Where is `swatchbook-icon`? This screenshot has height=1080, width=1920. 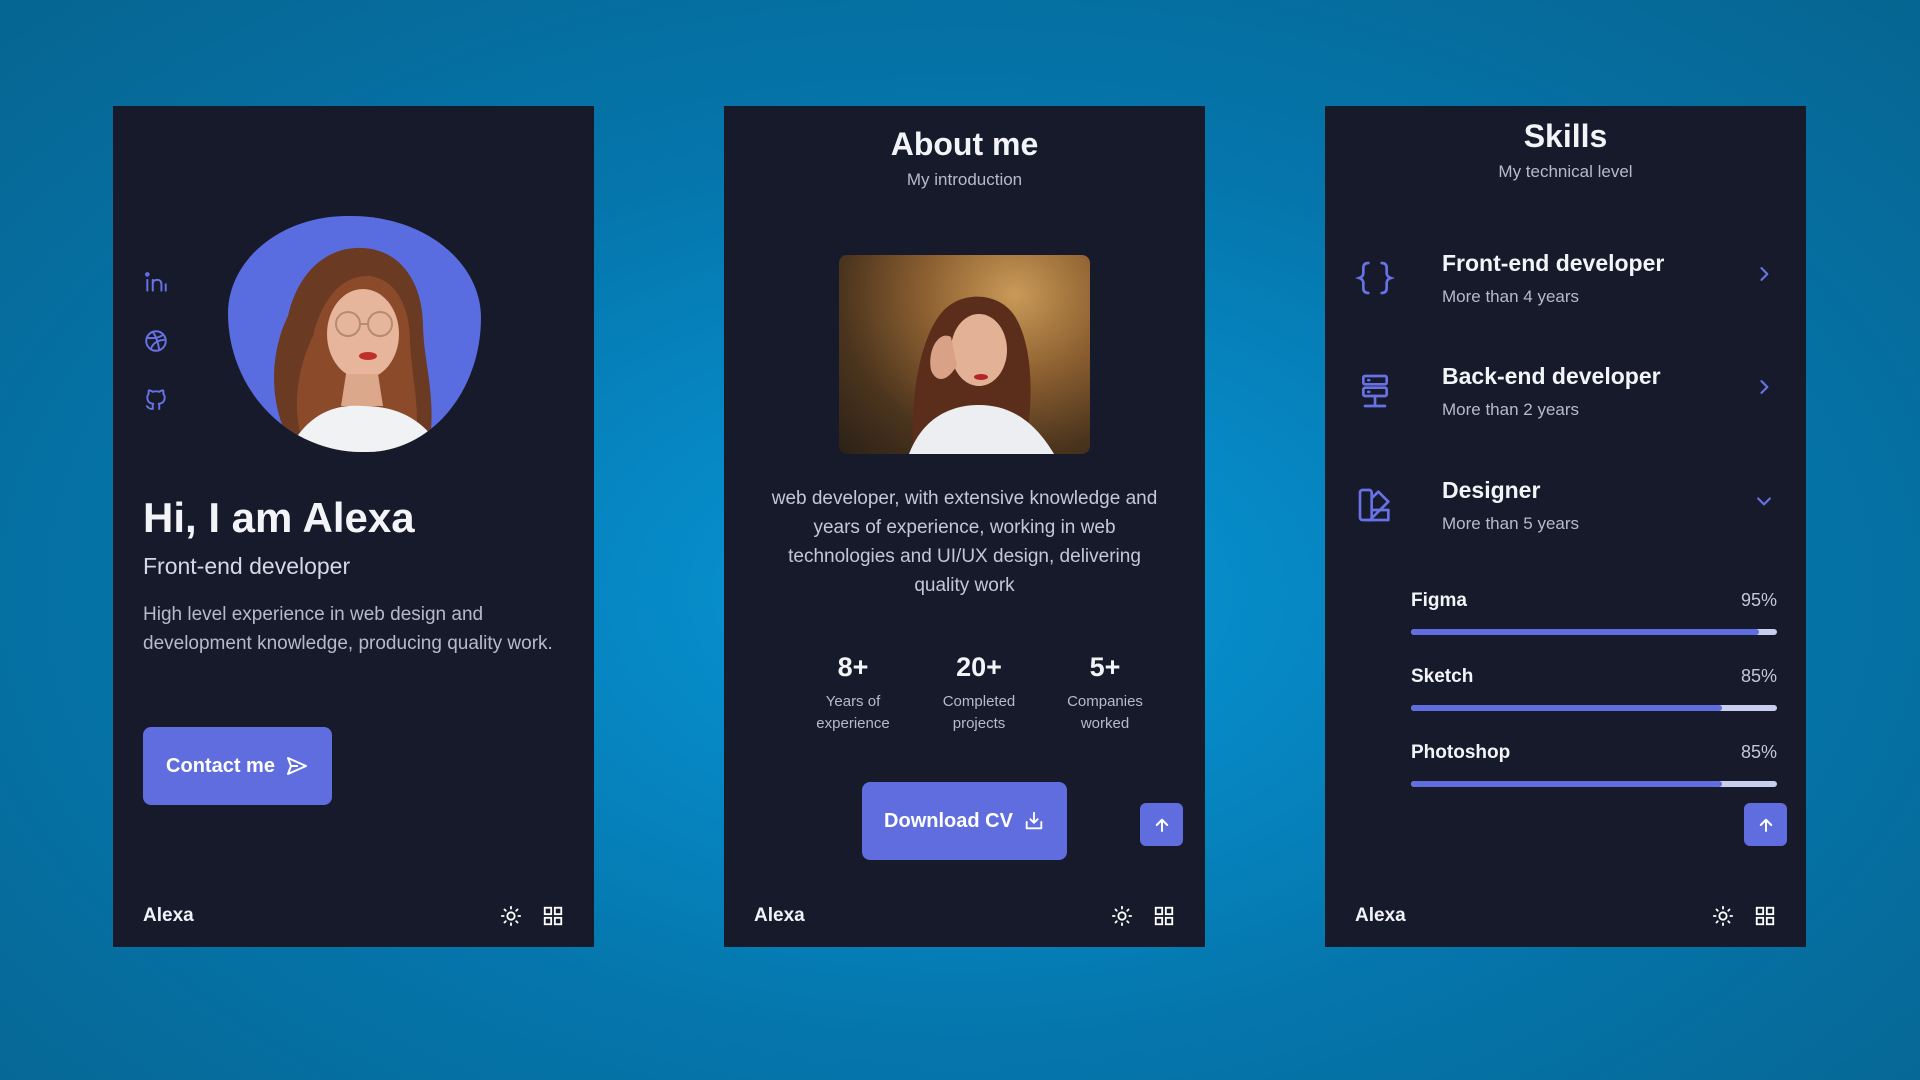 swatchbook-icon is located at coordinates (1375, 505).